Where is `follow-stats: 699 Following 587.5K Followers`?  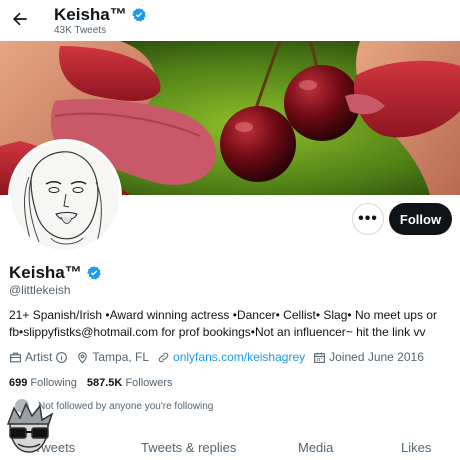
follow-stats: 699 Following 587.5K Followers is located at coordinates (91, 383).